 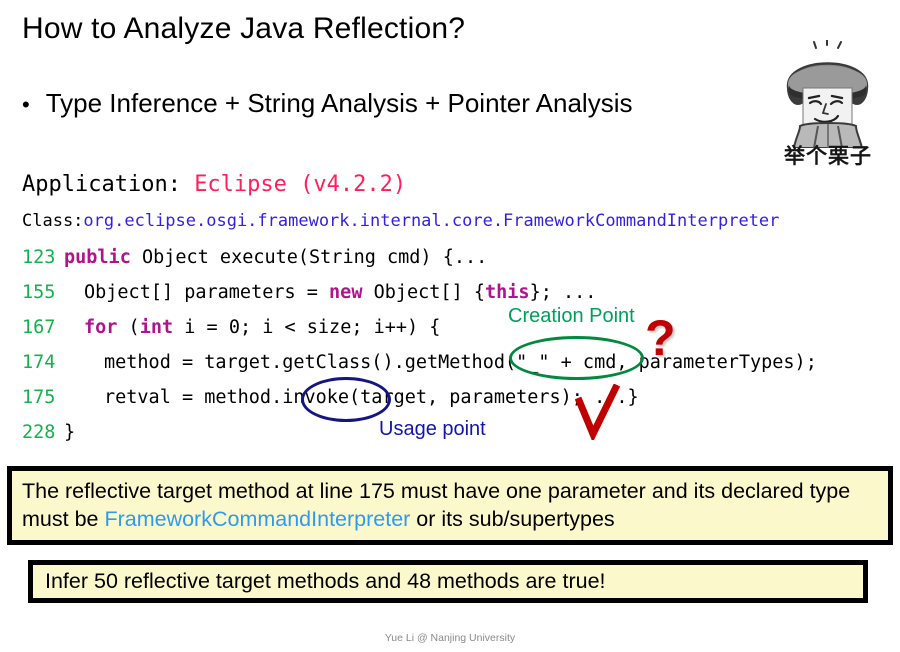 What do you see at coordinates (53, 221) in the screenshot?
I see `class-label: Class:` at bounding box center [53, 221].